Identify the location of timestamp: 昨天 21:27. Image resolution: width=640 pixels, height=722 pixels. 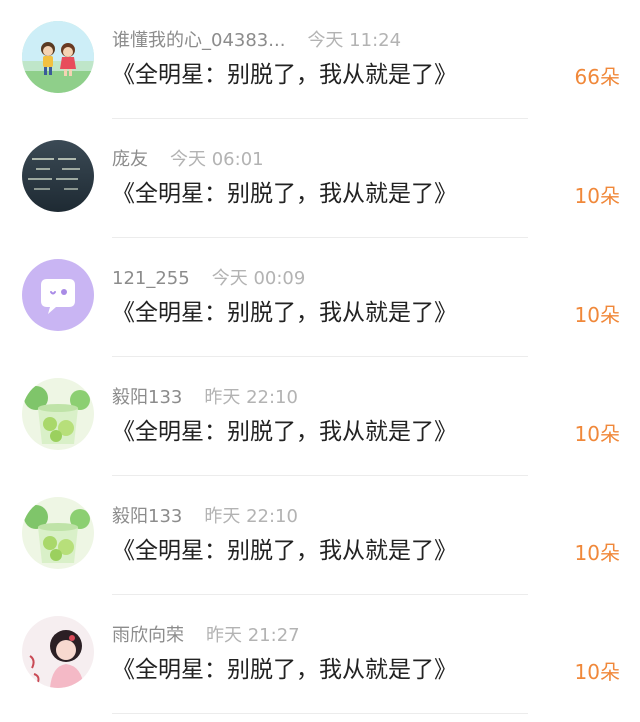
(253, 635).